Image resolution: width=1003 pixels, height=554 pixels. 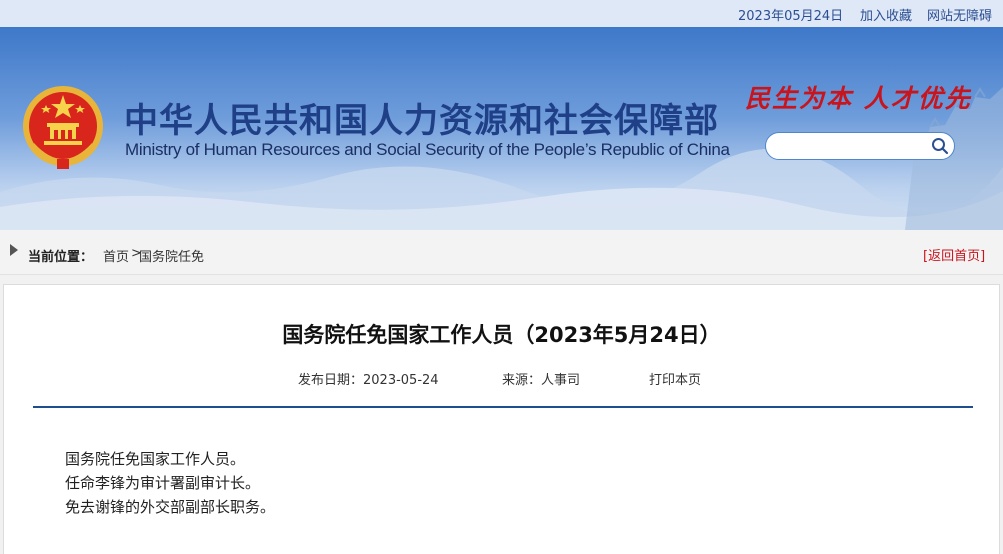 What do you see at coordinates (959, 14) in the screenshot?
I see `accessibility-link: 网站无障碍` at bounding box center [959, 14].